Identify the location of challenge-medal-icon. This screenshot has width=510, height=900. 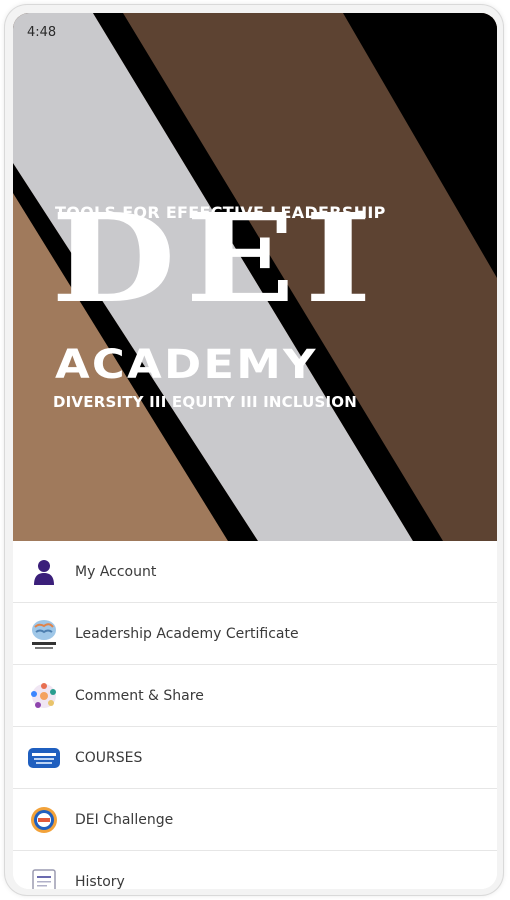
(44, 820).